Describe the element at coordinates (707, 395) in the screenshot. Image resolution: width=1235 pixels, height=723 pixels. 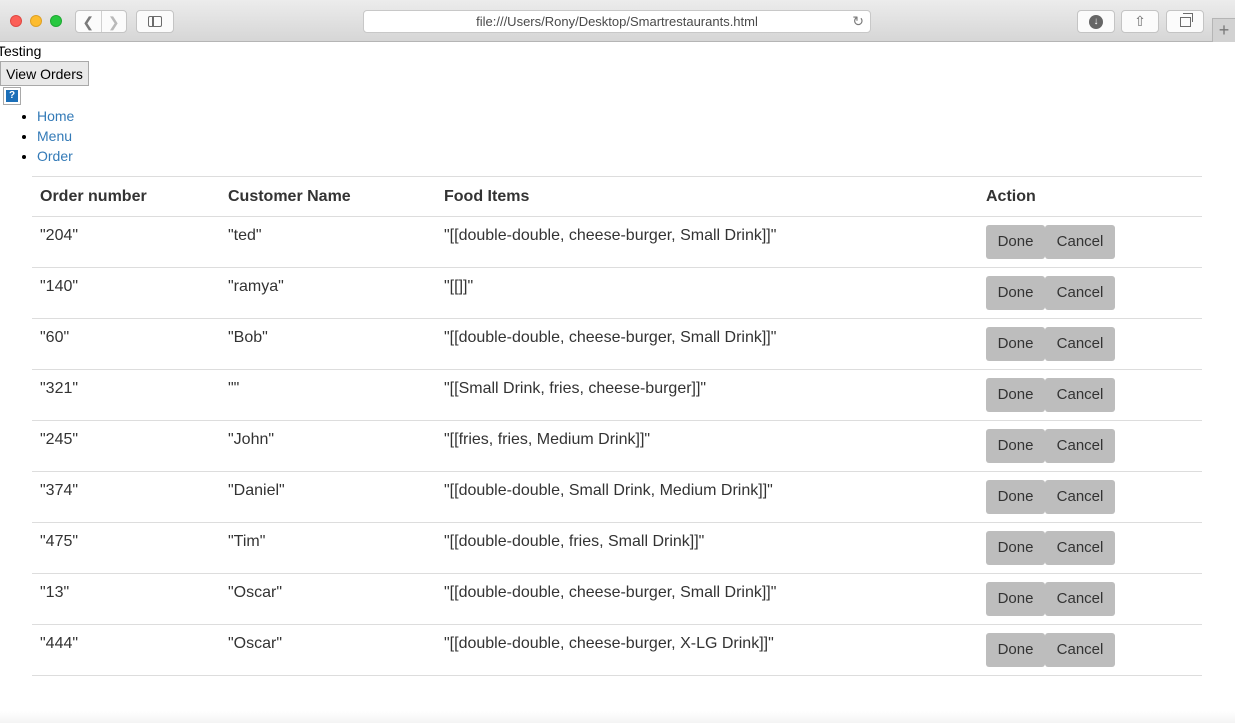
I see `food-items-cell: "[[Small Drink, fries, cheese-burger]]"` at that location.